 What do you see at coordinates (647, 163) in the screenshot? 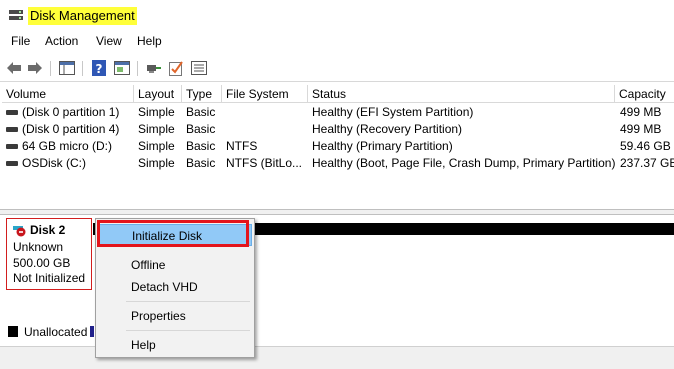
I see `cell-capacity: 237.37 GB` at bounding box center [647, 163].